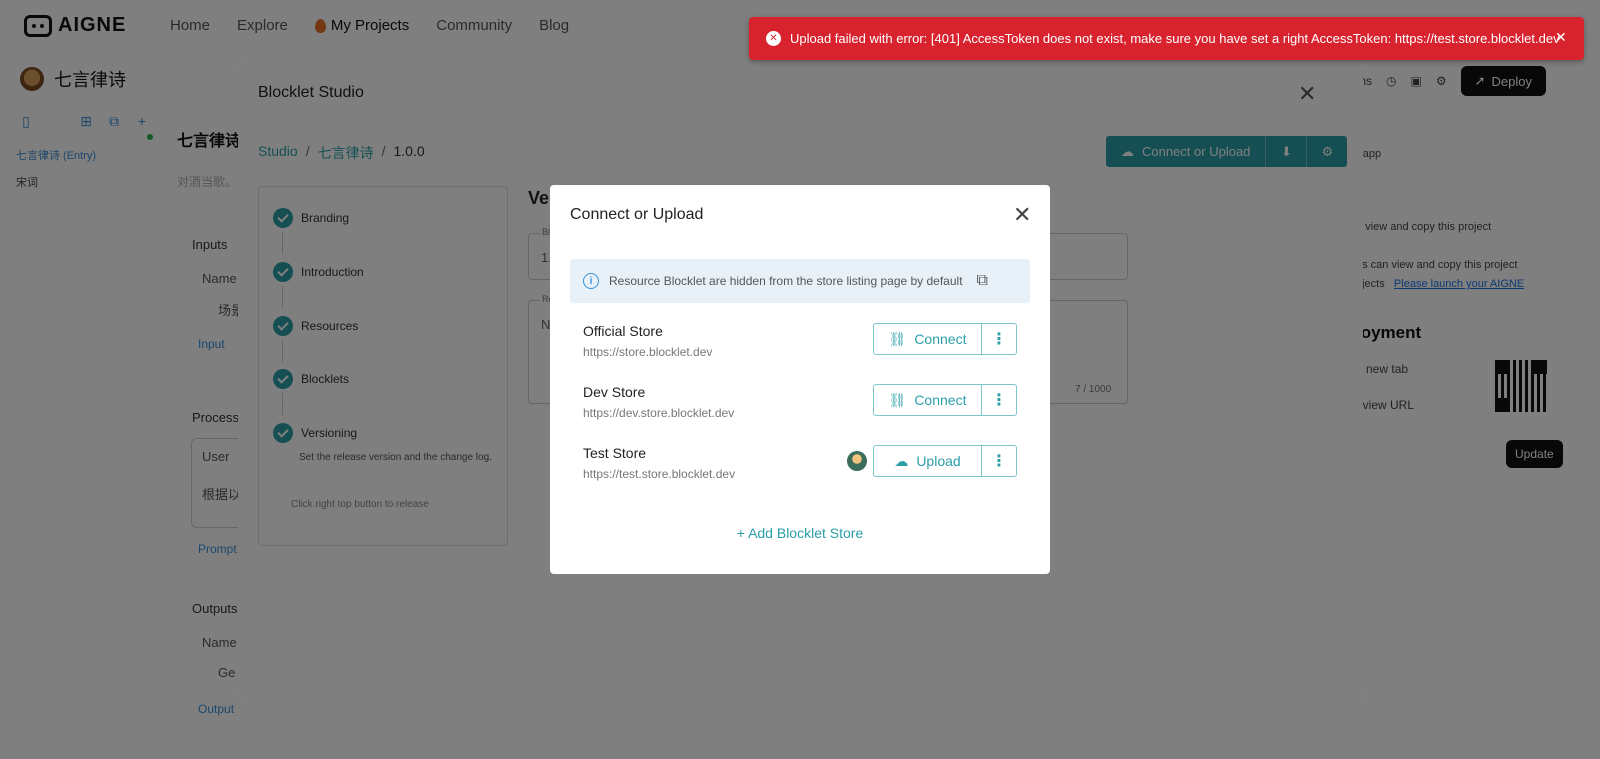 This screenshot has height=759, width=1600. I want to click on store-url: https://test.store.blocklet.dev, so click(659, 474).